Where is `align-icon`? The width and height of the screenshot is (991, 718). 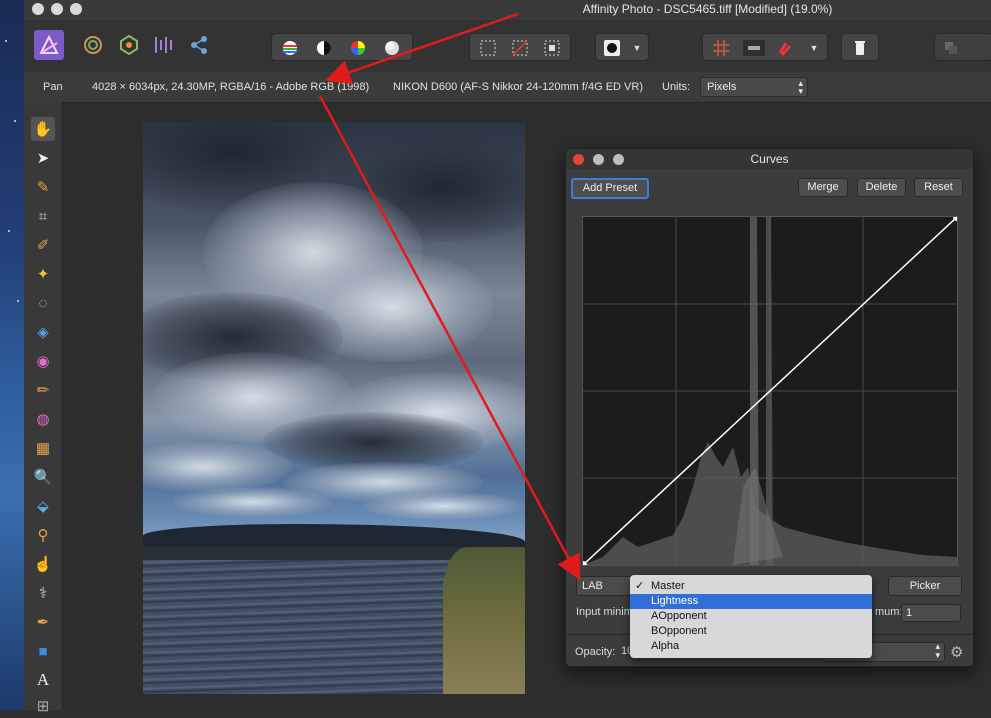 align-icon is located at coordinates (754, 48).